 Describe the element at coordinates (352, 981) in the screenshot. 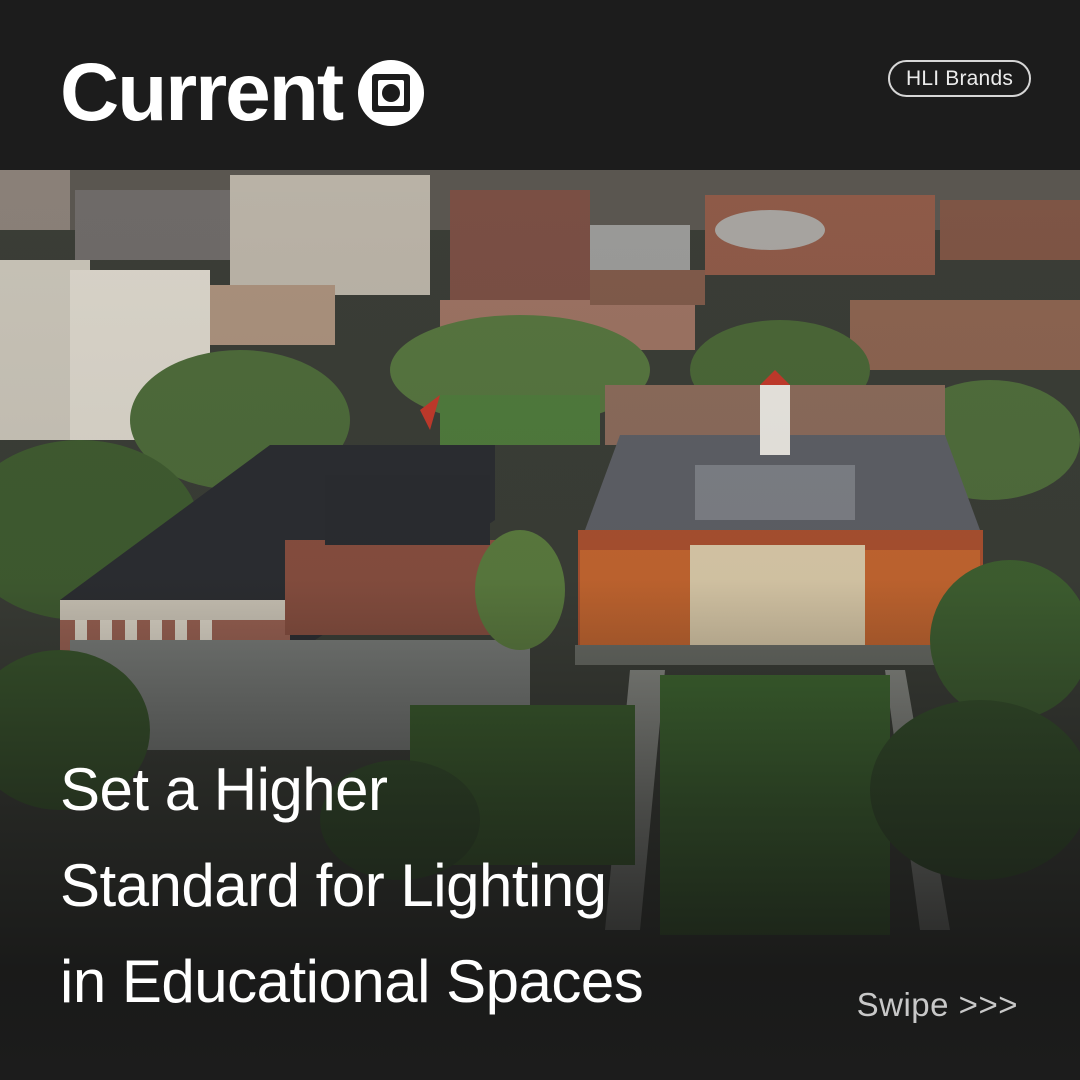

I see `headline-line: in Educational Spaces` at that location.